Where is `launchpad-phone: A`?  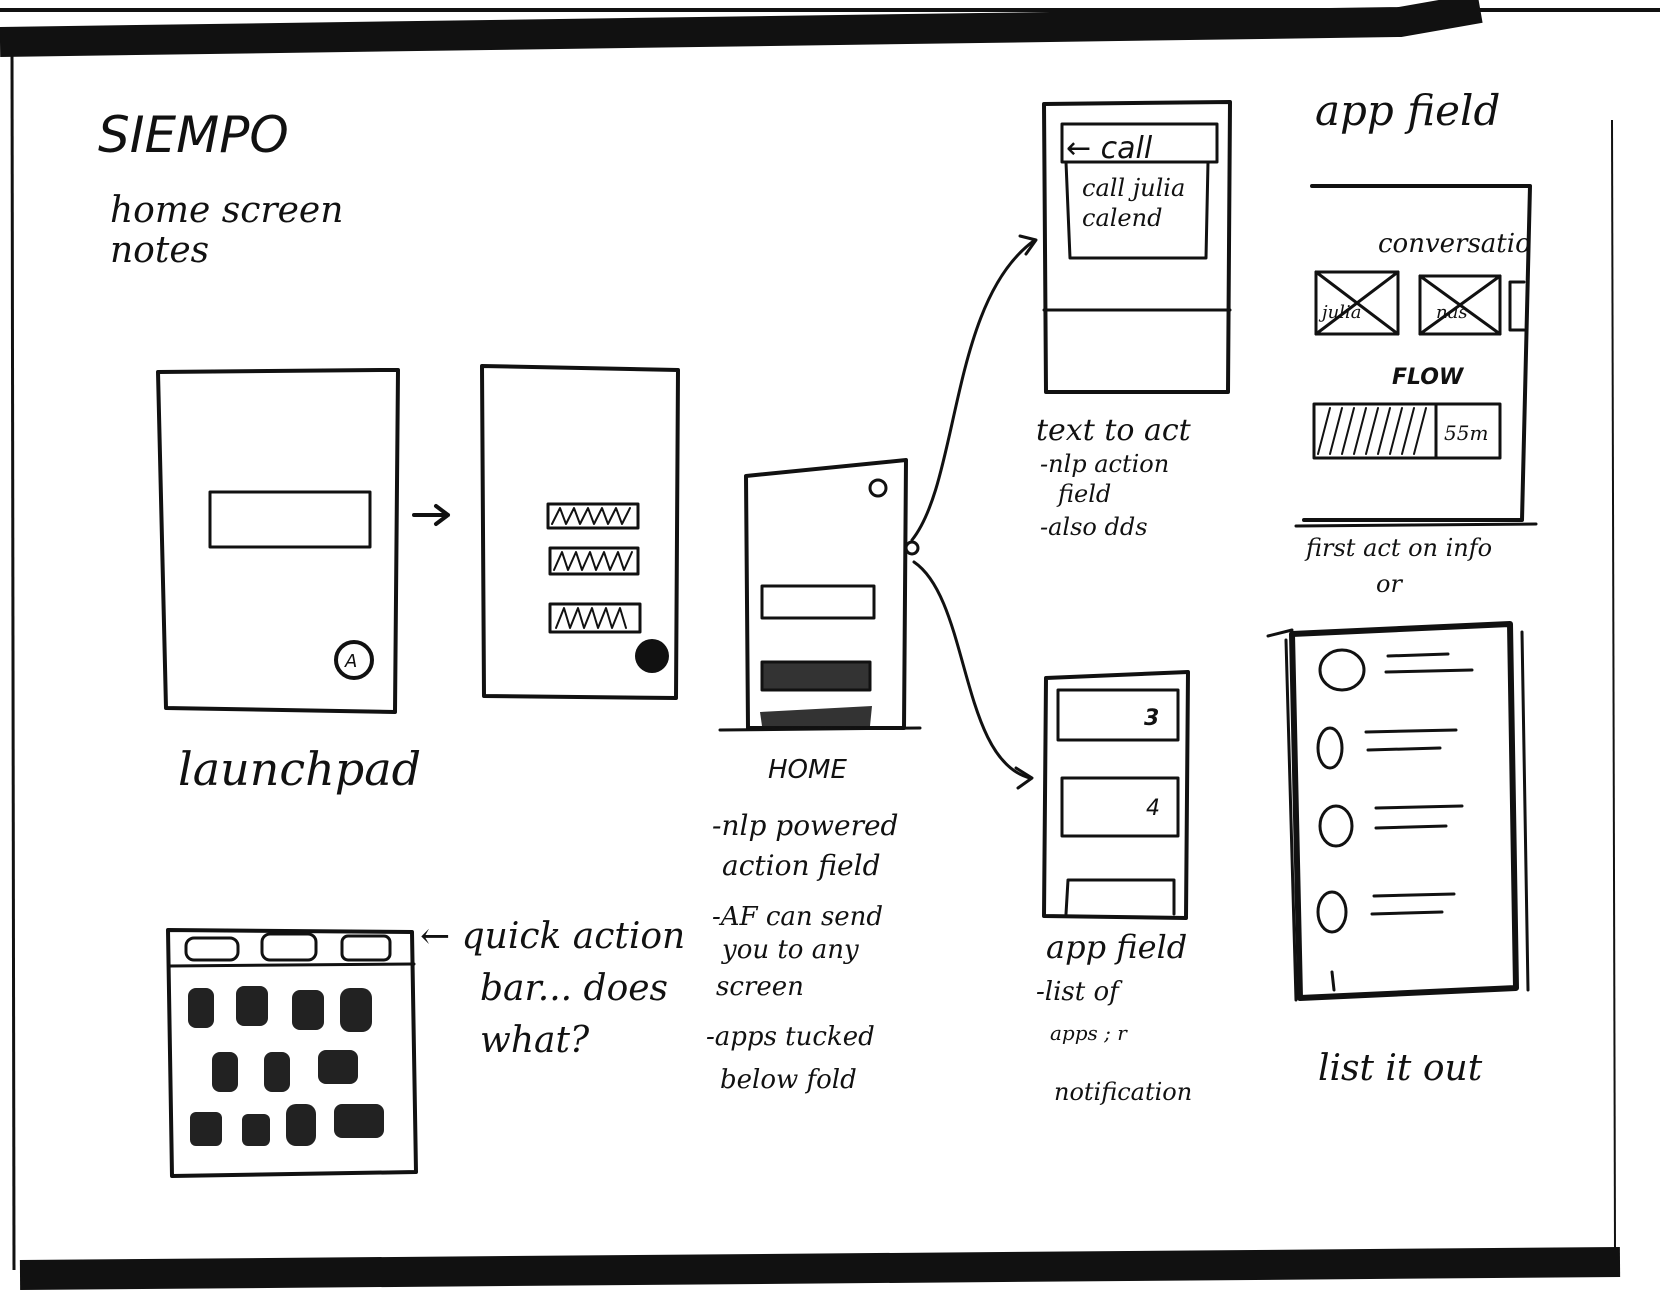 launchpad-phone: A is located at coordinates (278, 541).